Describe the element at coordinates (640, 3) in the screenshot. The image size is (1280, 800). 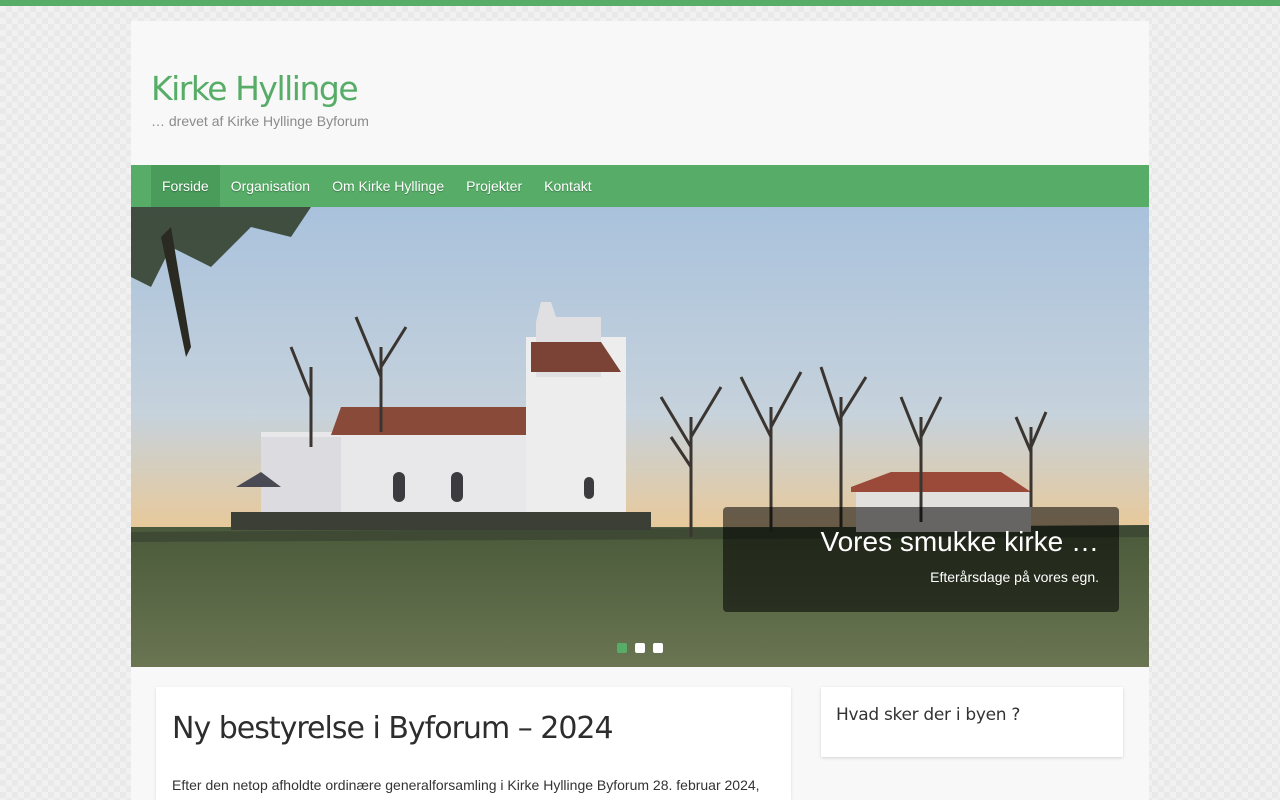
I see `top-accent-bar` at that location.